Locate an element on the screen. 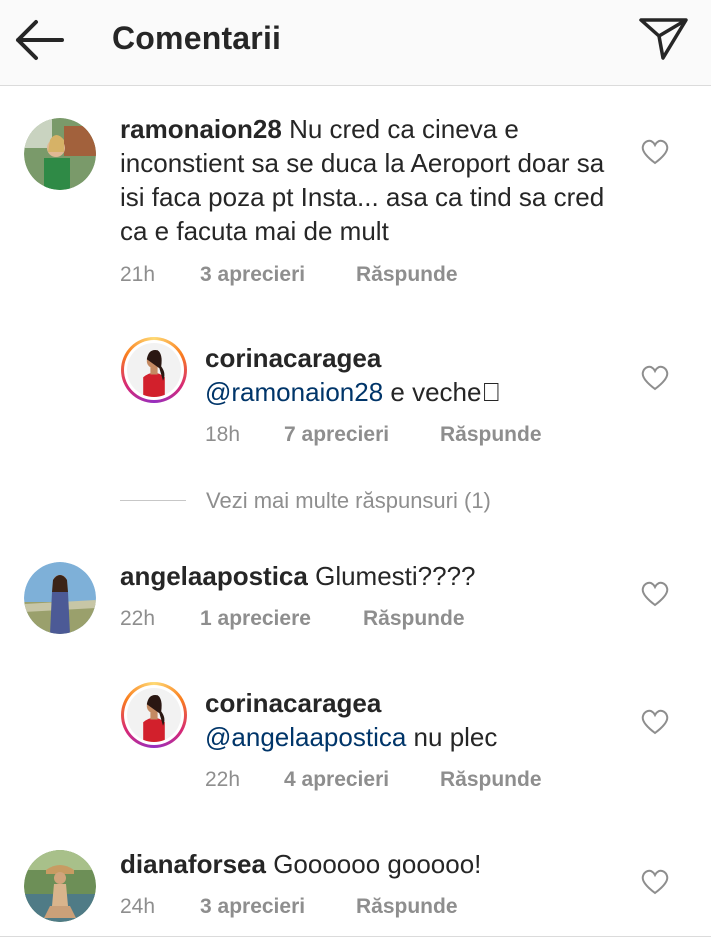  mention-link: @angelaapostica is located at coordinates (305, 737).